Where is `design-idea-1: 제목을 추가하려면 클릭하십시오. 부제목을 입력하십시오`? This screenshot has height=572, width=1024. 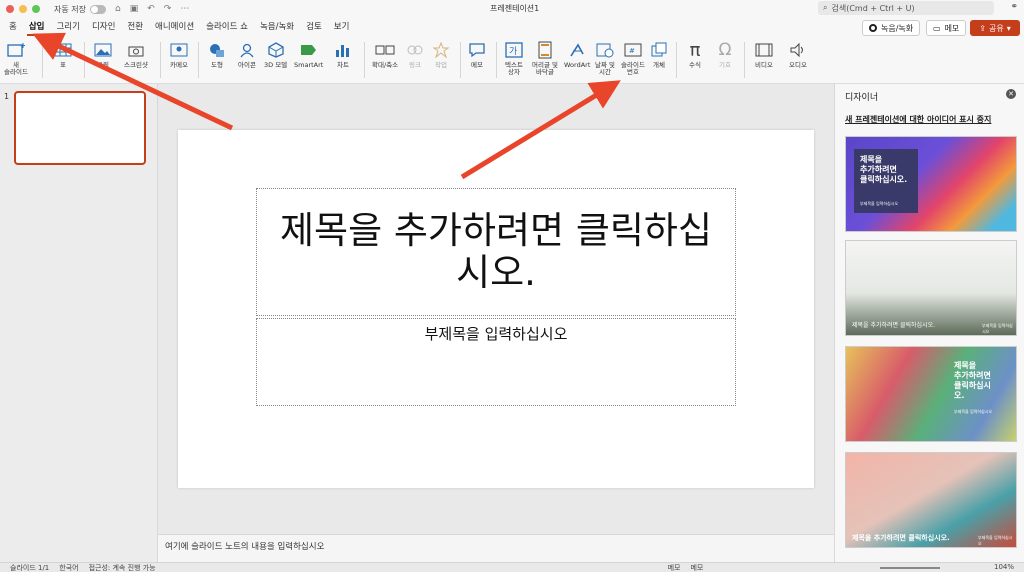
design-idea-1: 제목을 추가하려면 클릭하십시오. 부제목을 입력하십시오 is located at coordinates (931, 184).